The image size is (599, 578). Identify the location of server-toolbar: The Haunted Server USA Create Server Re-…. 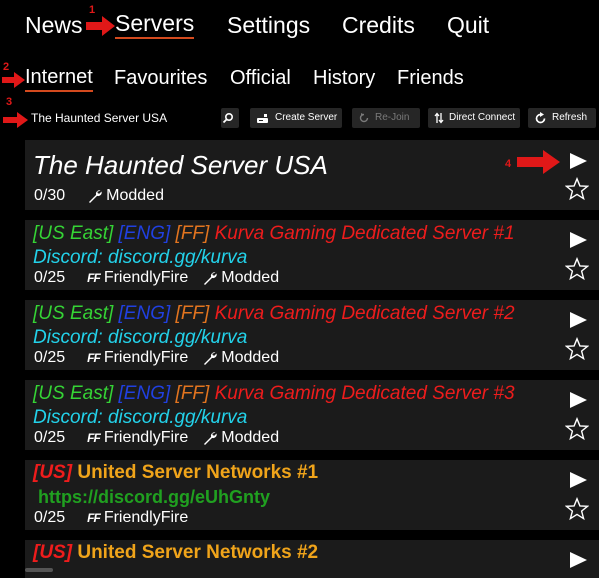
(299, 118).